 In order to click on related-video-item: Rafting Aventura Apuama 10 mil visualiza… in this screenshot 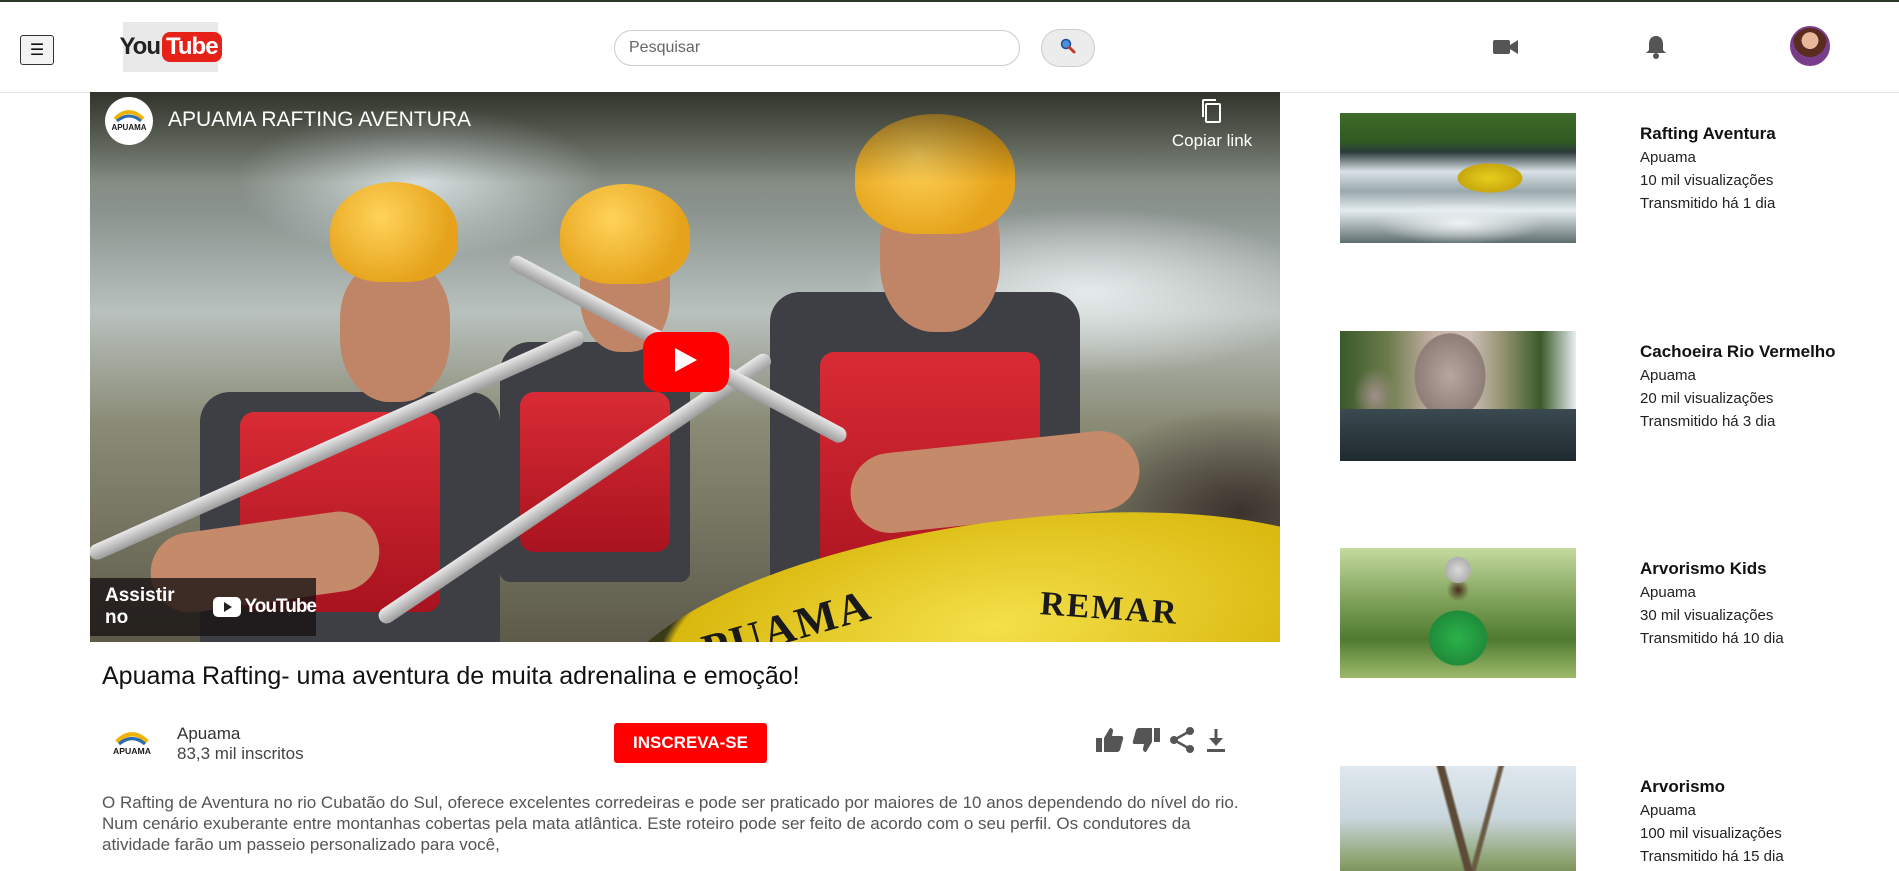, I will do `click(1600, 178)`.